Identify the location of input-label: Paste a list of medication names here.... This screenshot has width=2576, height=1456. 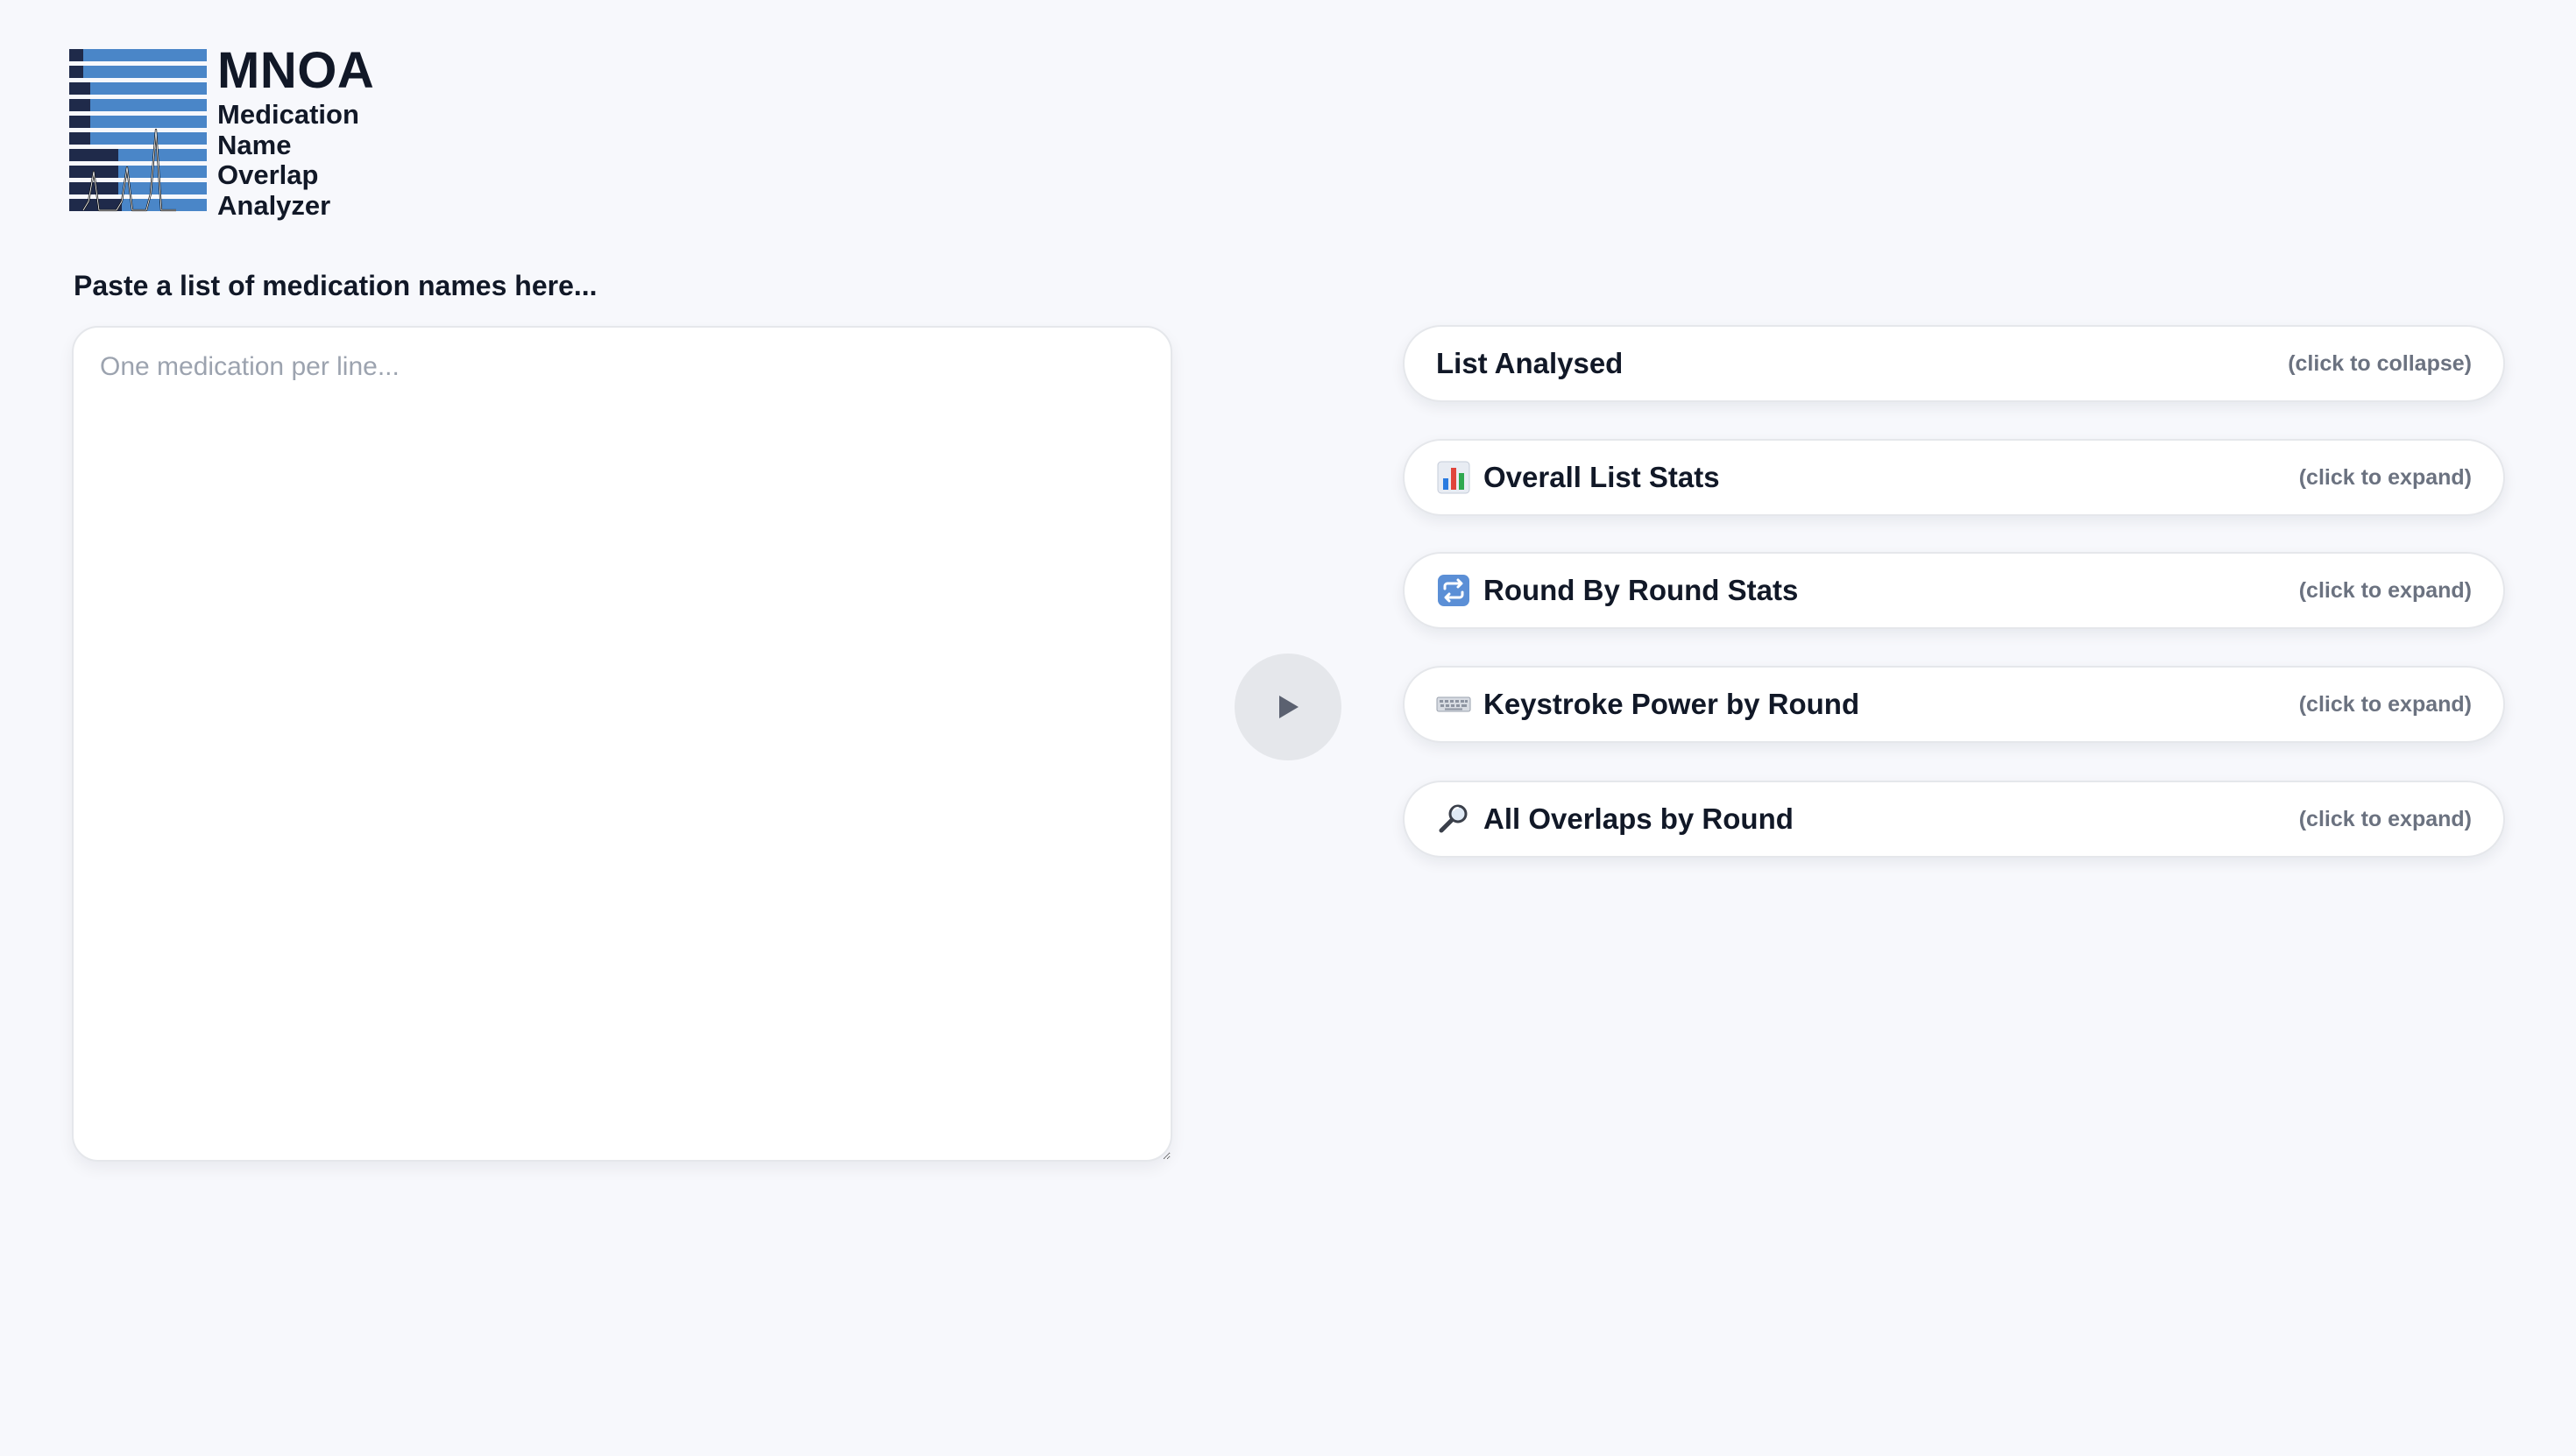
(336, 285).